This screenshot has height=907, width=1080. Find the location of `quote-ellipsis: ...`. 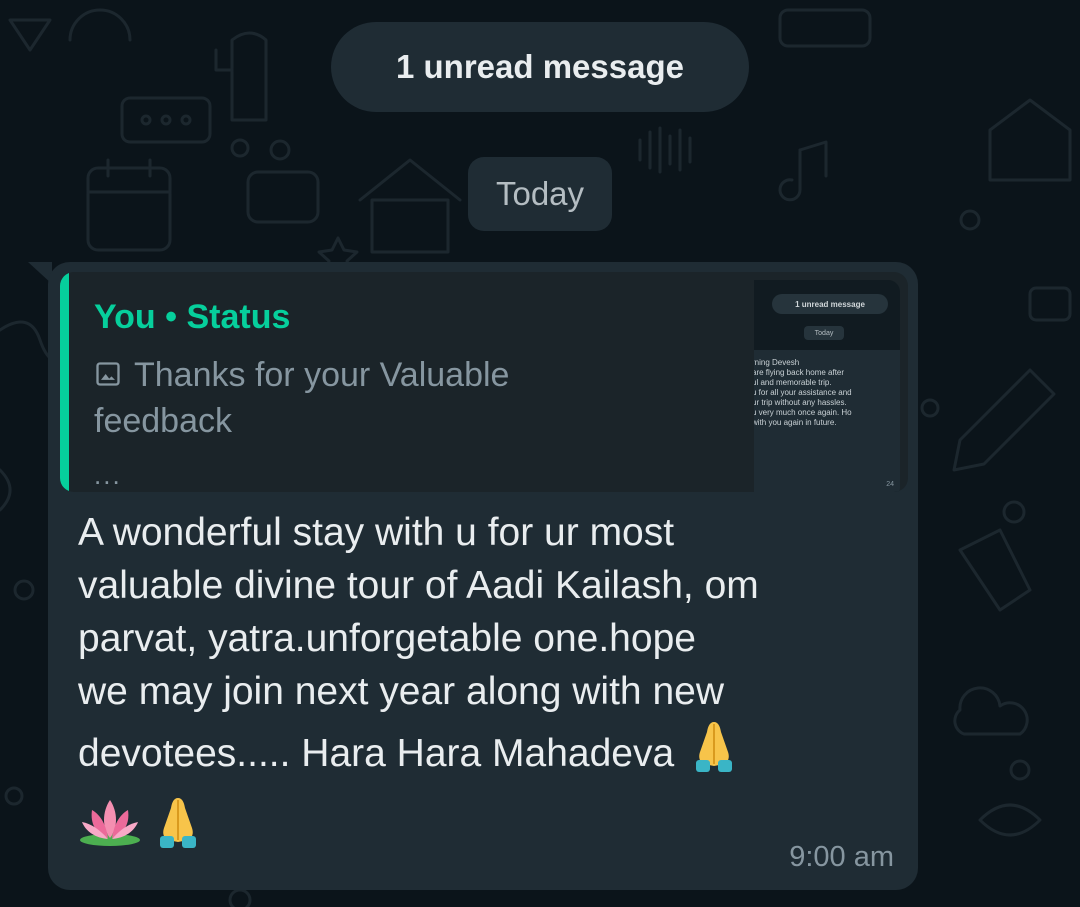

quote-ellipsis: ... is located at coordinates (108, 475).